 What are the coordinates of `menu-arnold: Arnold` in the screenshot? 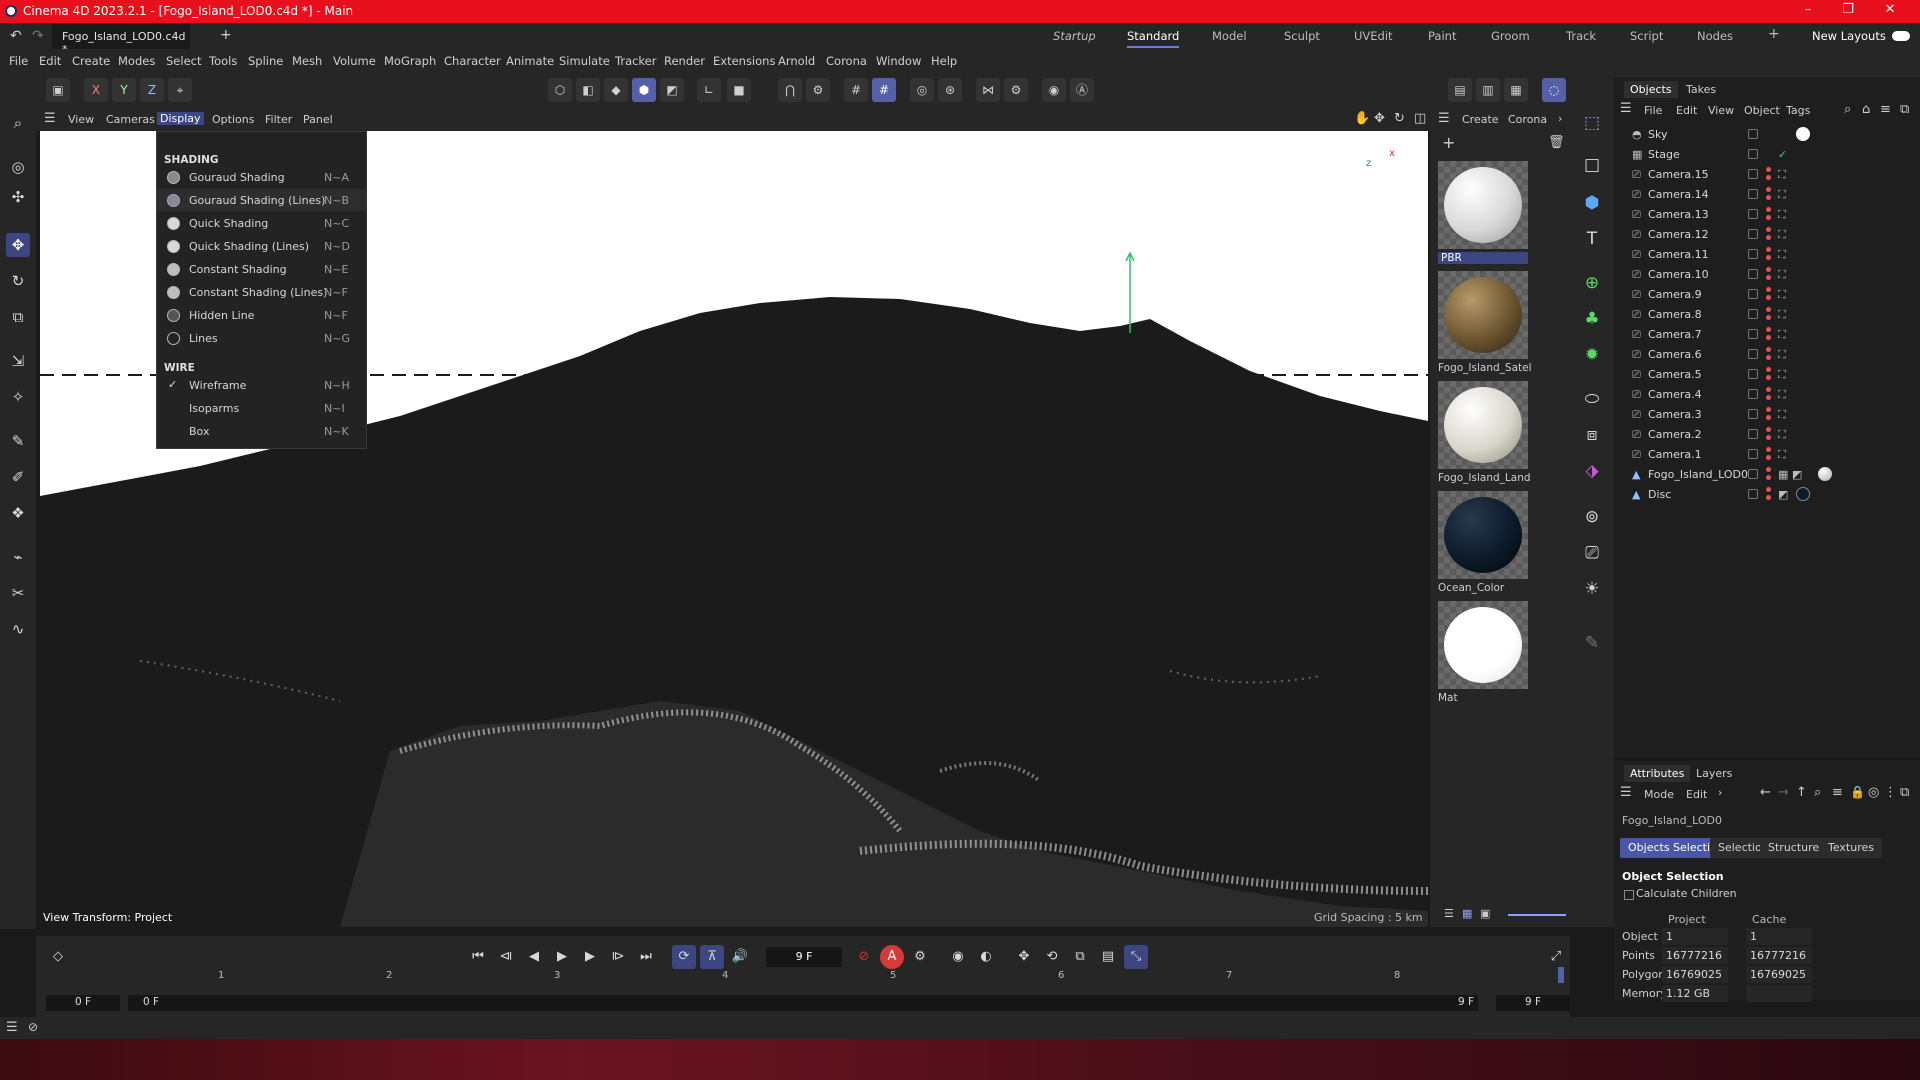 It's located at (796, 61).